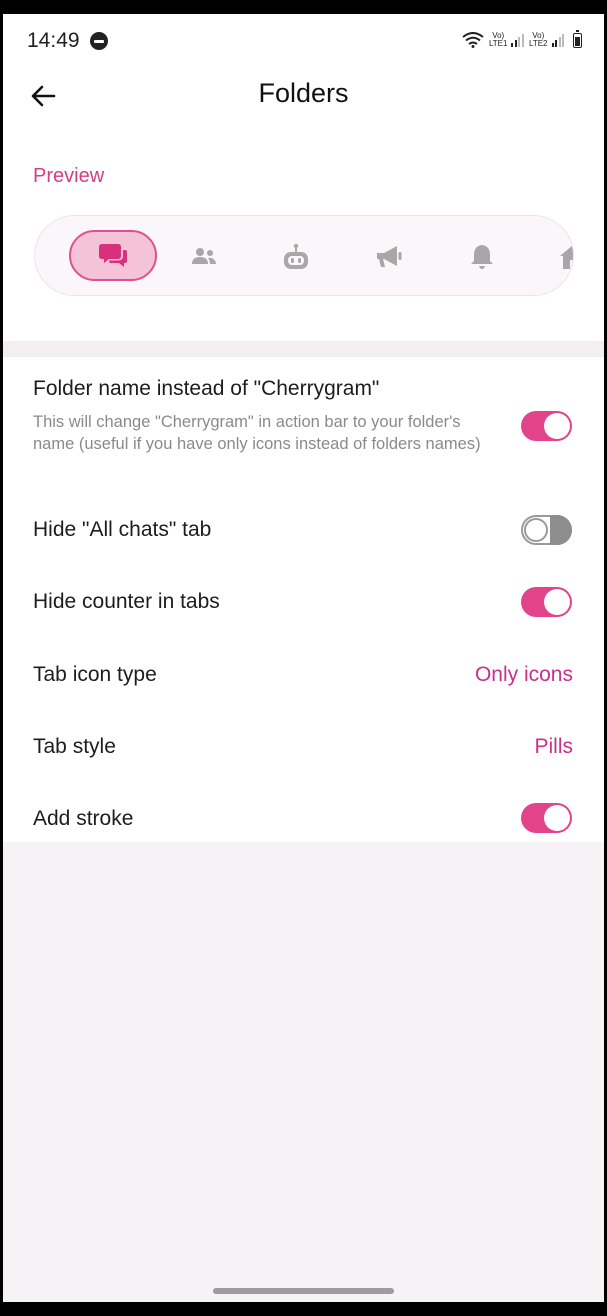  I want to click on setting-title: Tab icon type, so click(95, 674).